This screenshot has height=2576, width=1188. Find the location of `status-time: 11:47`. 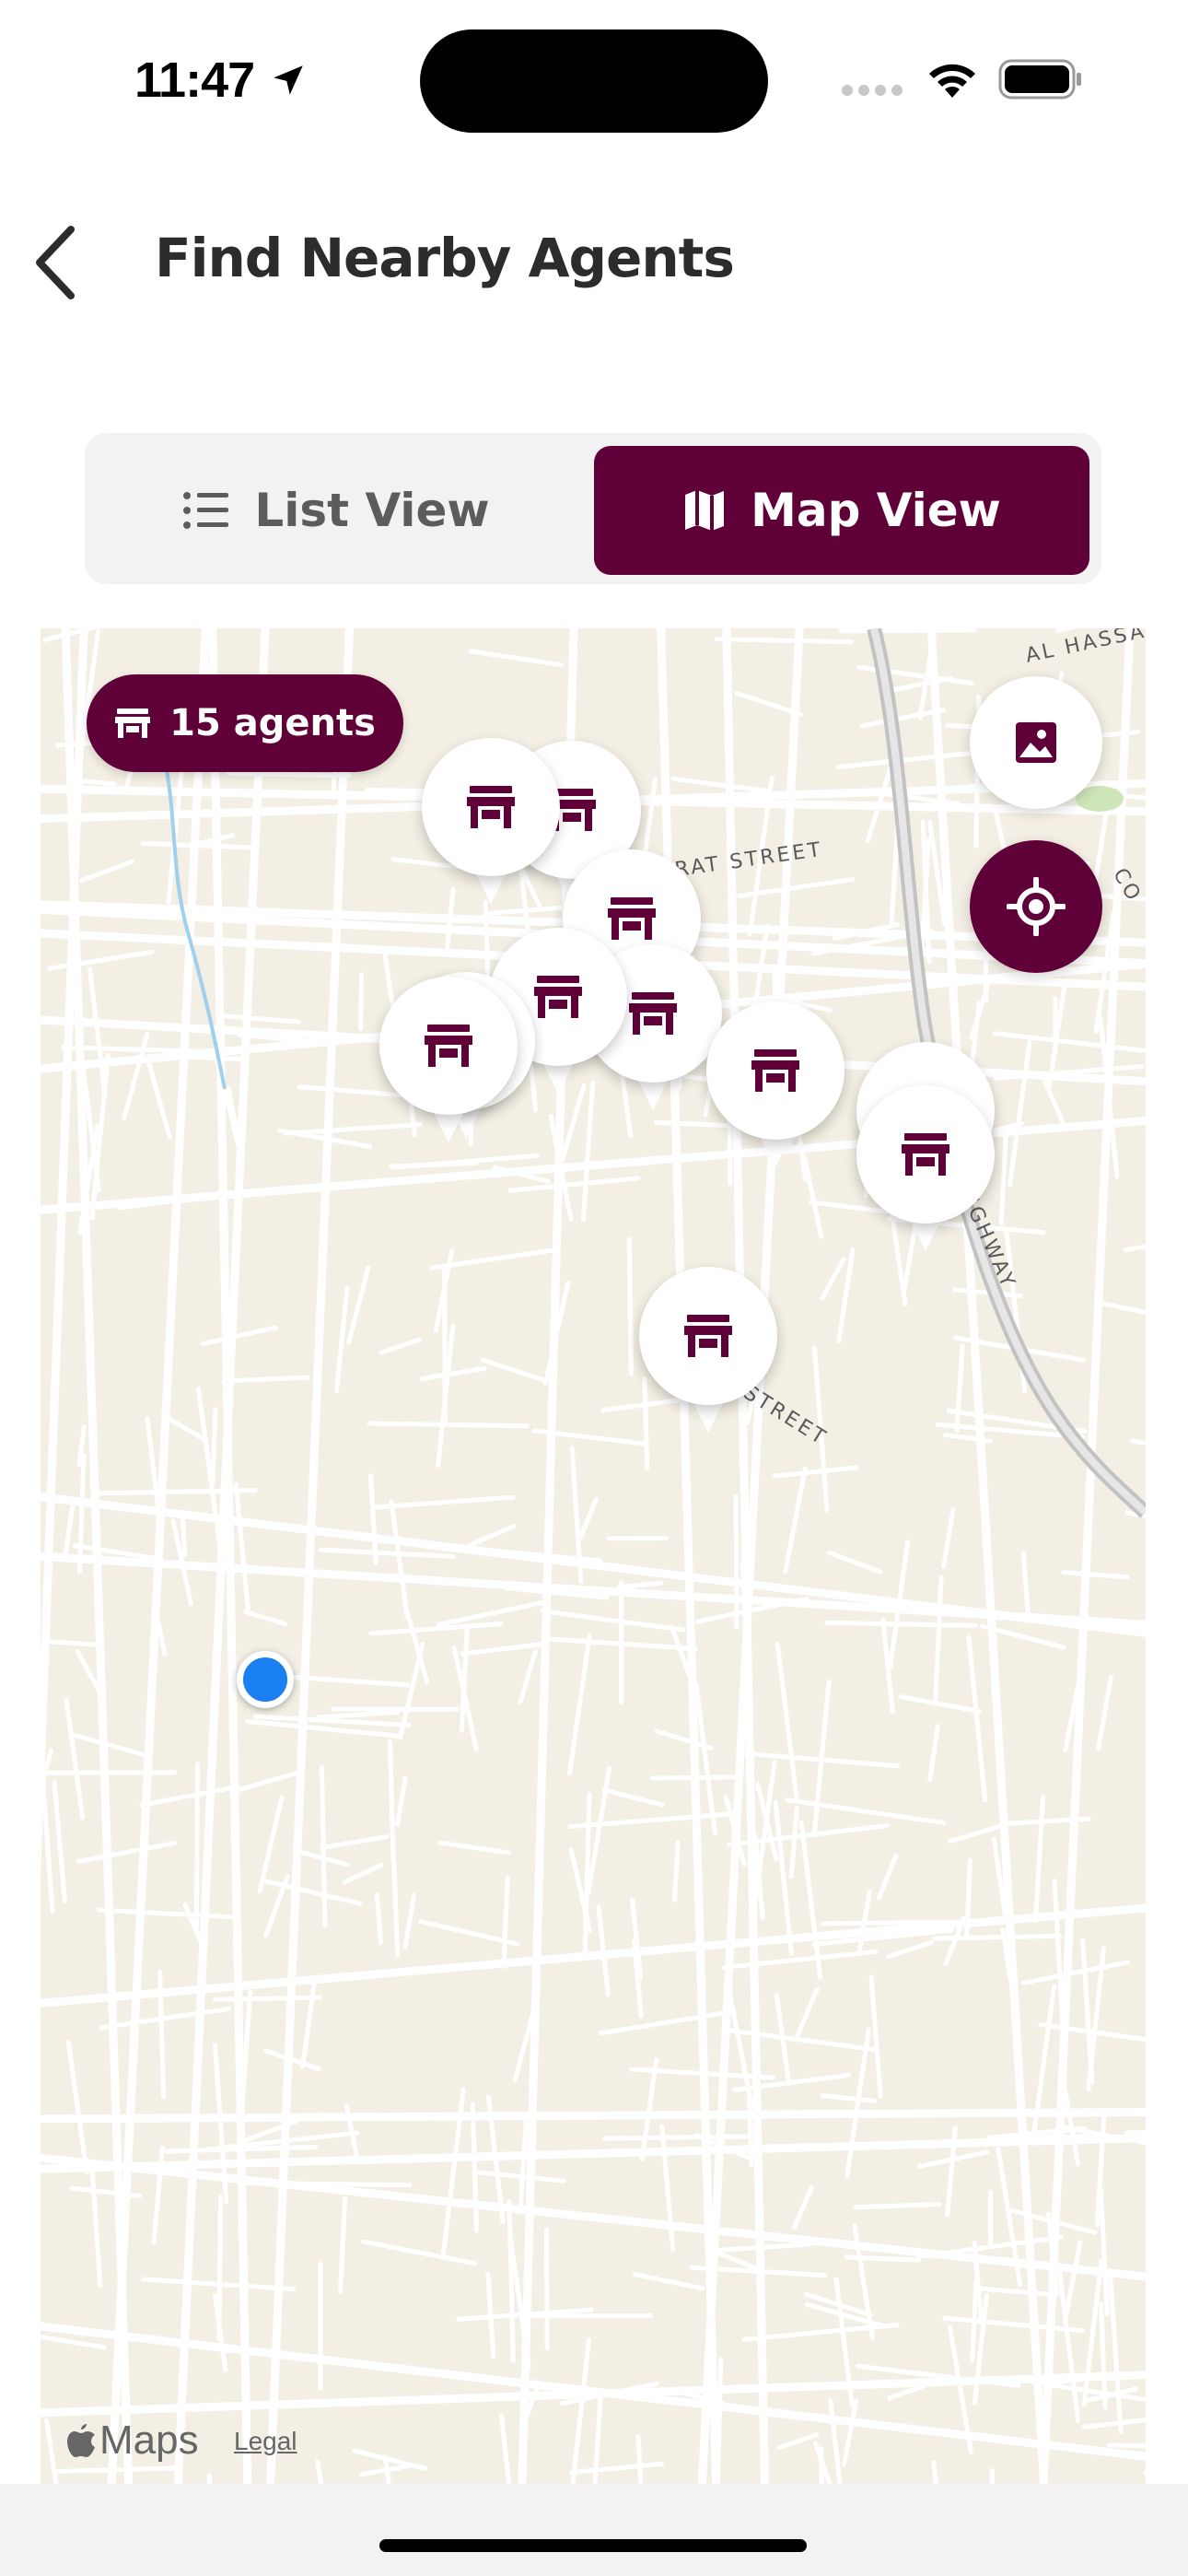

status-time: 11:47 is located at coordinates (194, 80).